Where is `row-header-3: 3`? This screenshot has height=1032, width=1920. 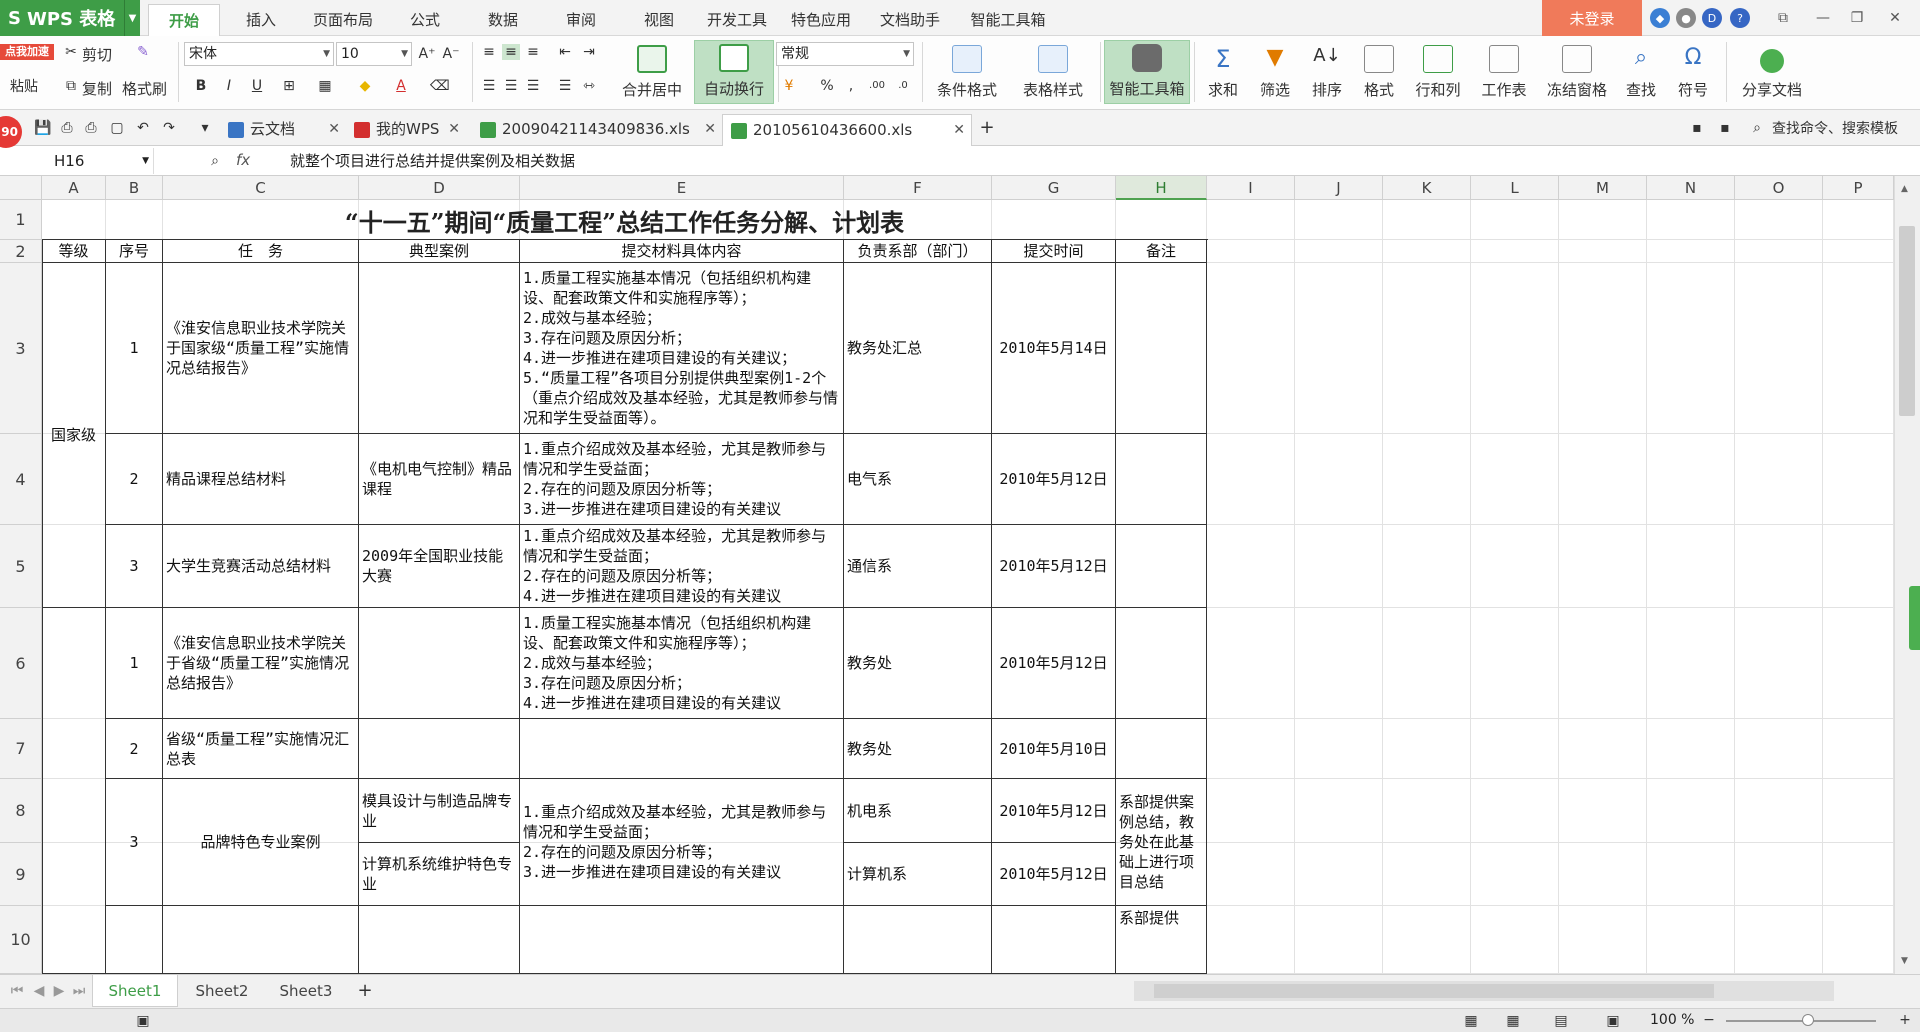
row-header-3: 3 is located at coordinates (21, 348).